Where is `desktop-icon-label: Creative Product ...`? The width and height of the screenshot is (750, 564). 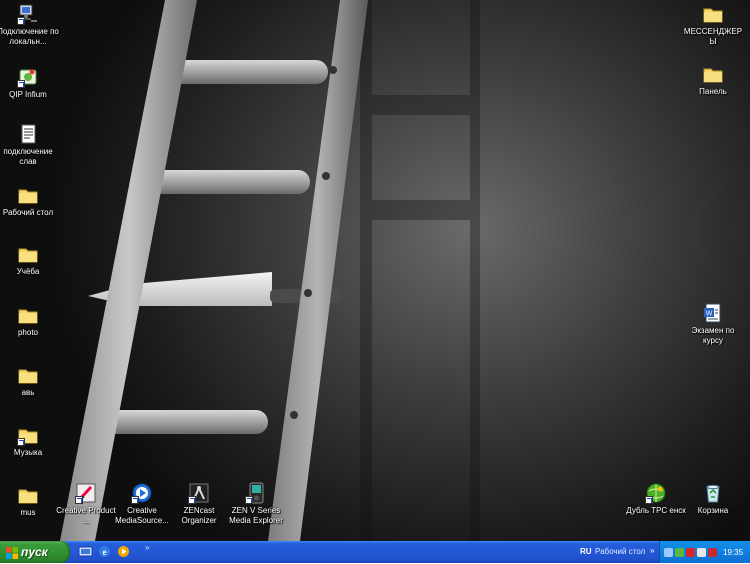 desktop-icon-label: Creative Product ... is located at coordinates (86, 515).